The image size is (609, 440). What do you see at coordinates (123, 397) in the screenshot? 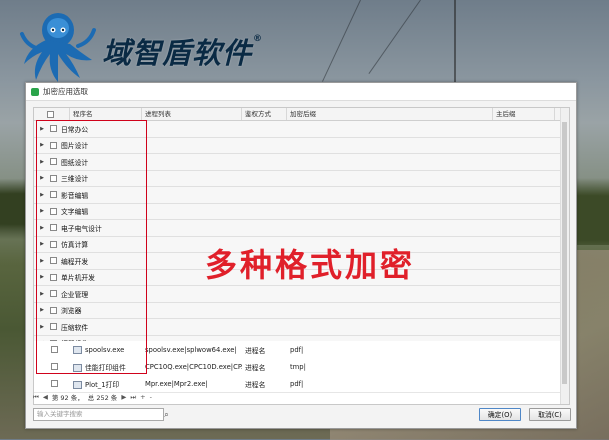
I see `next-page-icon: ▶` at bounding box center [123, 397].